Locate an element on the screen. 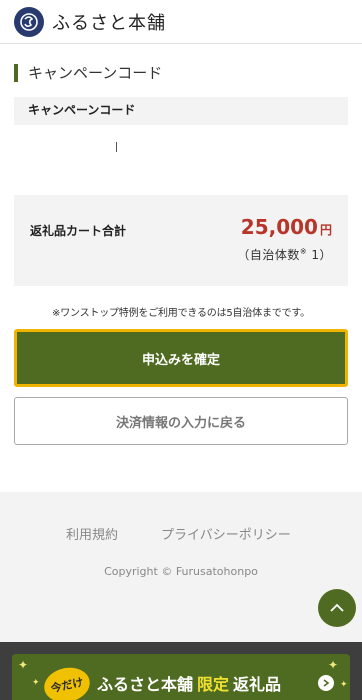  logo-text: ふるさと本舗 is located at coordinates (109, 22).